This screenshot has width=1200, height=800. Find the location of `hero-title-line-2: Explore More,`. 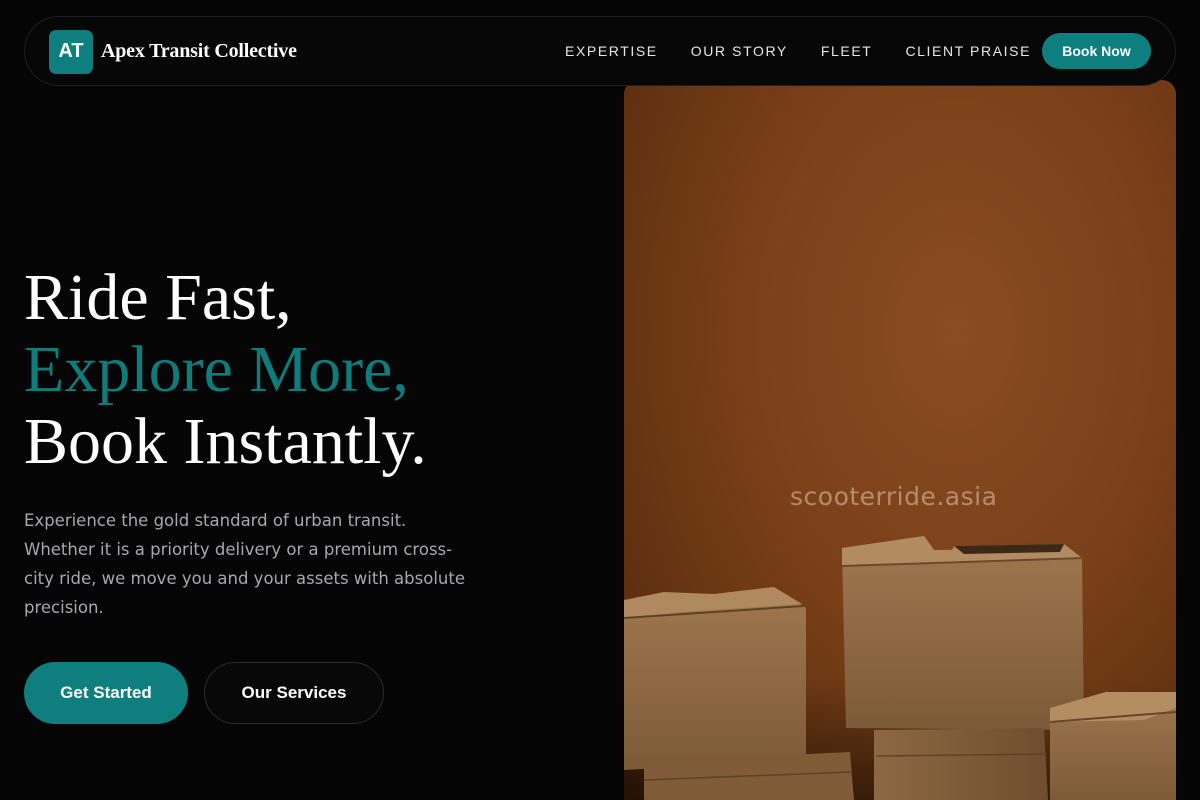

hero-title-line-2: Explore More, is located at coordinates (216, 369).